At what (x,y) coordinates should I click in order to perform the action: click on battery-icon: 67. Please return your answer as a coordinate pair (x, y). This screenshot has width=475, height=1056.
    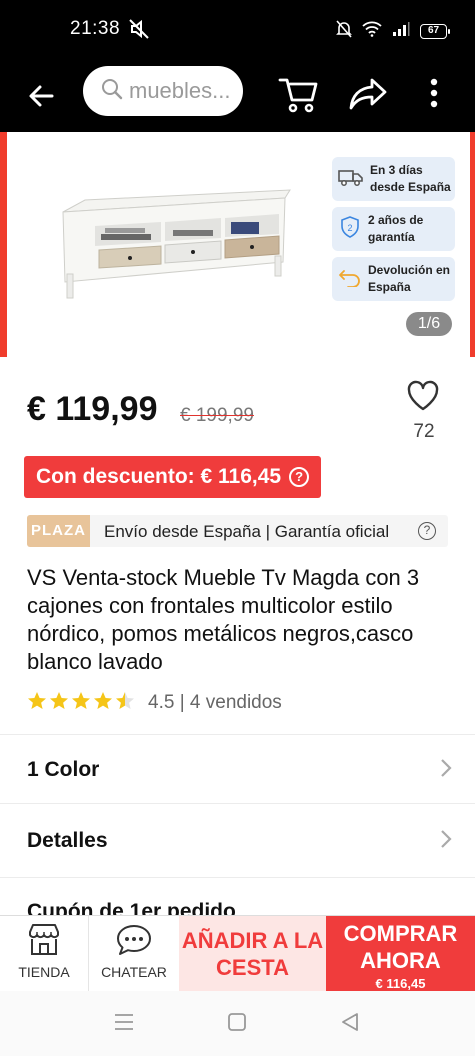
    Looking at the image, I should click on (435, 31).